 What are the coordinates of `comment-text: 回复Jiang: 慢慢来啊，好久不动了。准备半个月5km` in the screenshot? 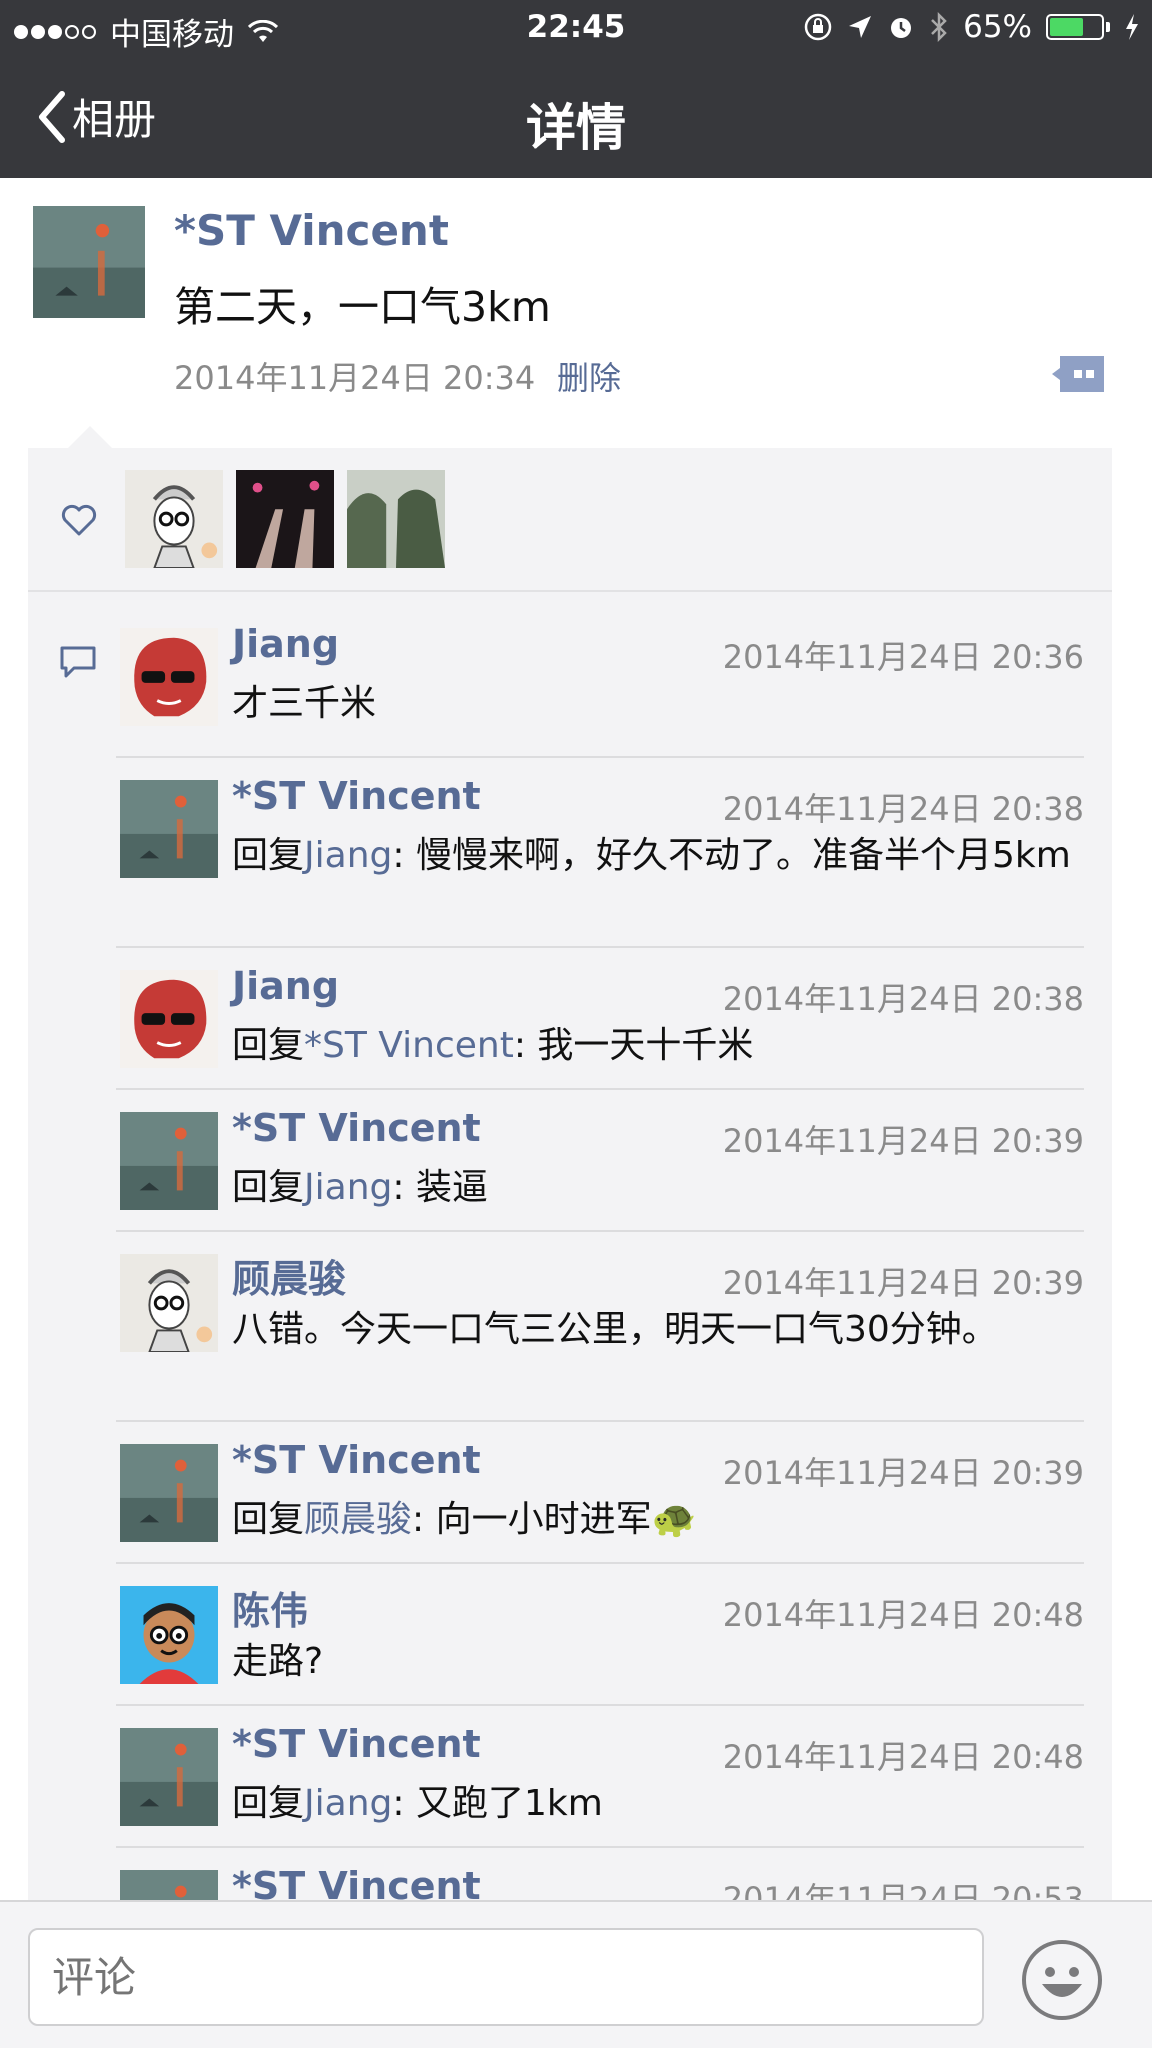 It's located at (658, 855).